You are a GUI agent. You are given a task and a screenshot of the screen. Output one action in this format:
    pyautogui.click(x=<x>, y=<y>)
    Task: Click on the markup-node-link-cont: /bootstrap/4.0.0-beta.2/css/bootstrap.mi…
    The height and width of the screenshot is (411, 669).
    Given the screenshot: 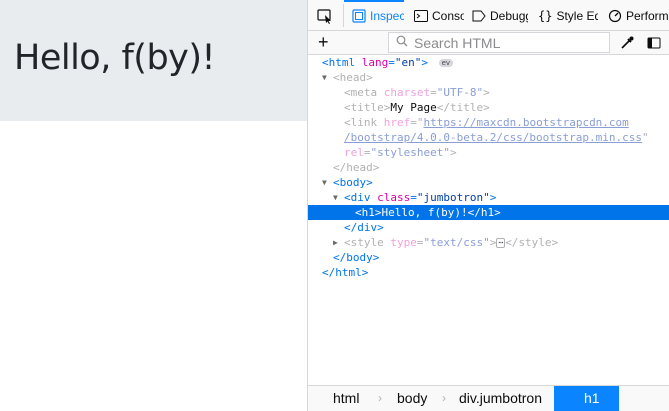 What is the action you would take?
    pyautogui.click(x=488, y=137)
    